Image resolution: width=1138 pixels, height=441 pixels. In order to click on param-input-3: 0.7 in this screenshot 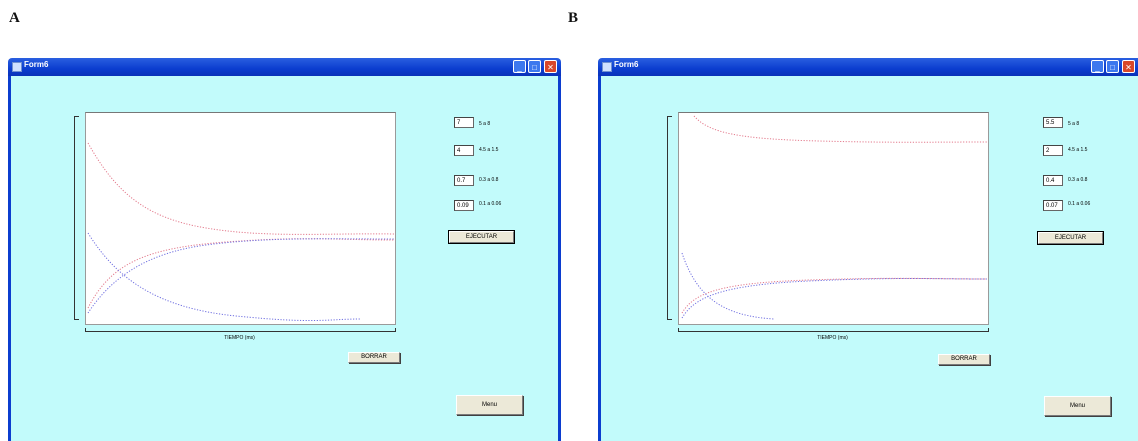, I will do `click(464, 180)`.